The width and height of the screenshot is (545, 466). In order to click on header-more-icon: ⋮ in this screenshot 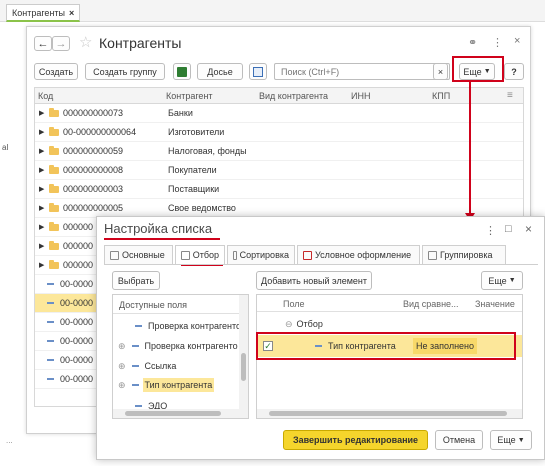, I will do `click(497, 42)`.